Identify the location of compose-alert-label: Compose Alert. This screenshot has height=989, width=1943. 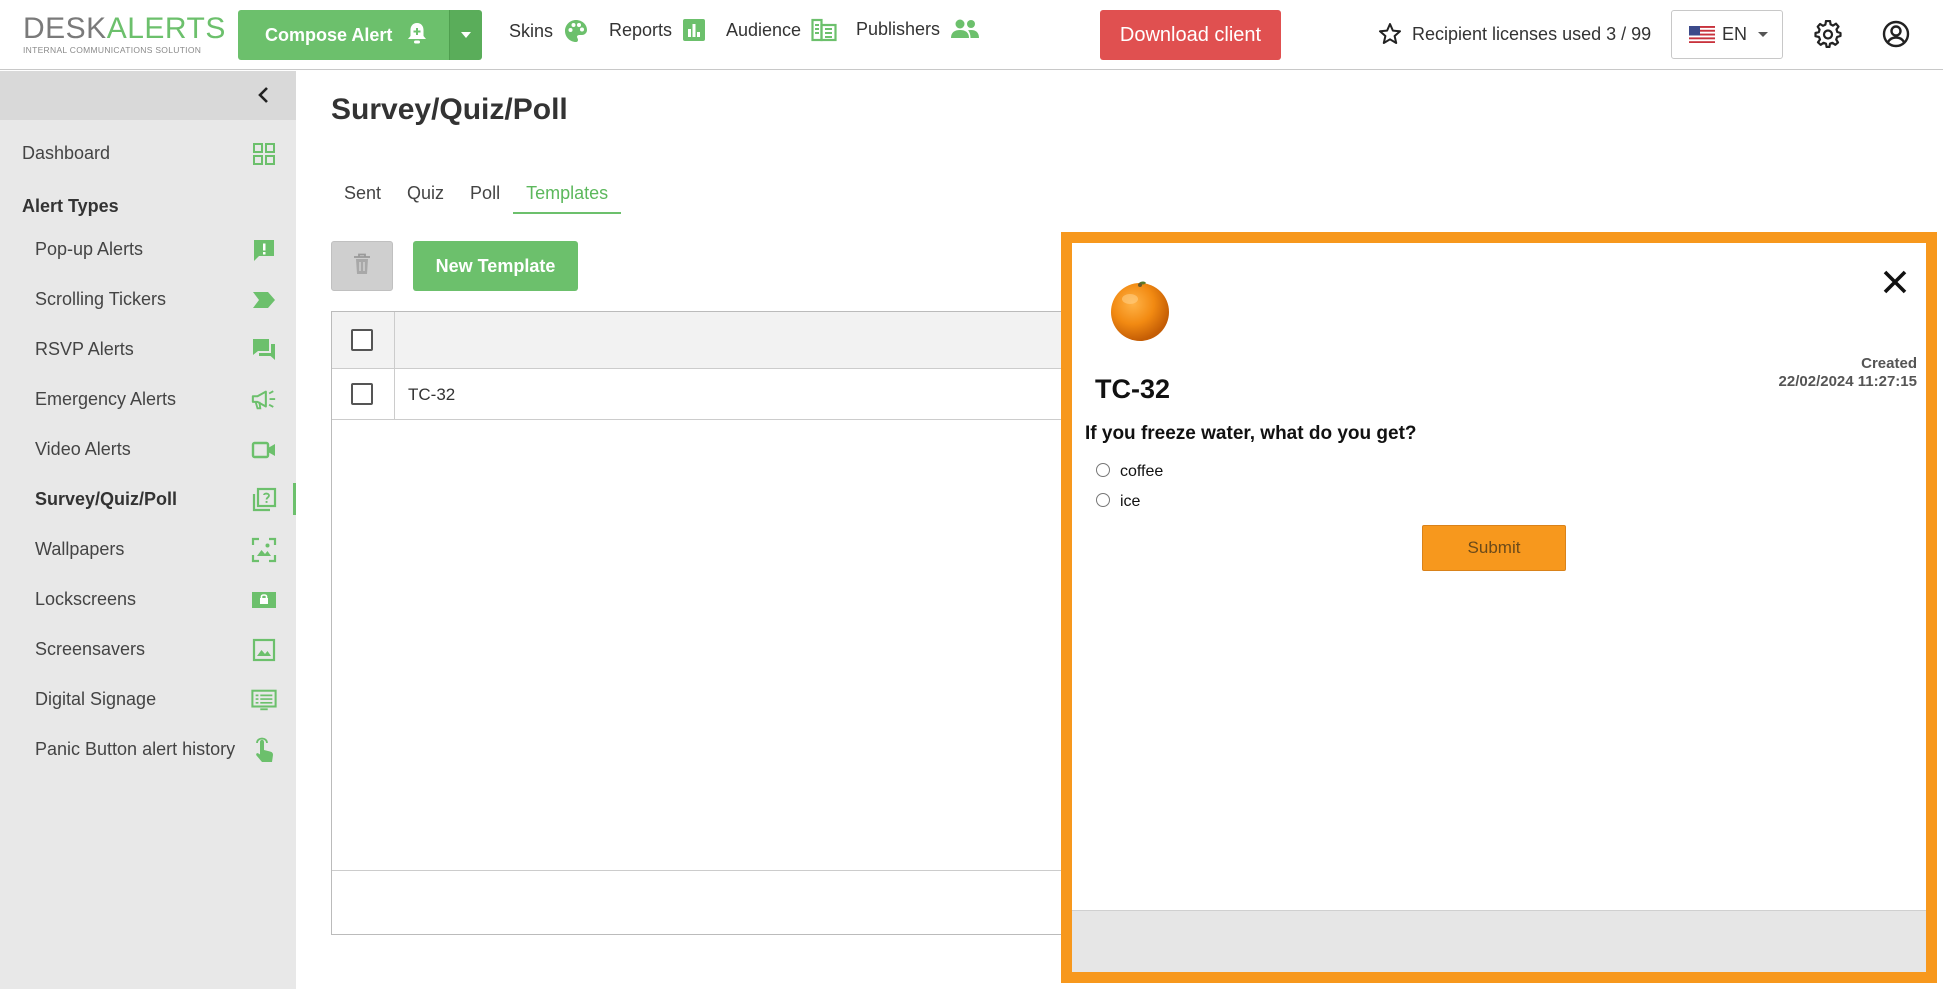
(329, 34).